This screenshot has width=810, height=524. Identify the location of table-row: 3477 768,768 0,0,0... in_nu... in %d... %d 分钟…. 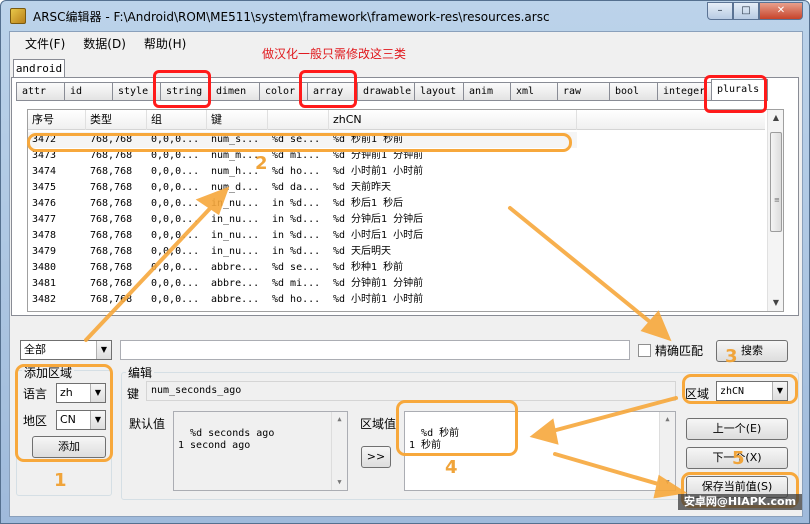
(302, 220).